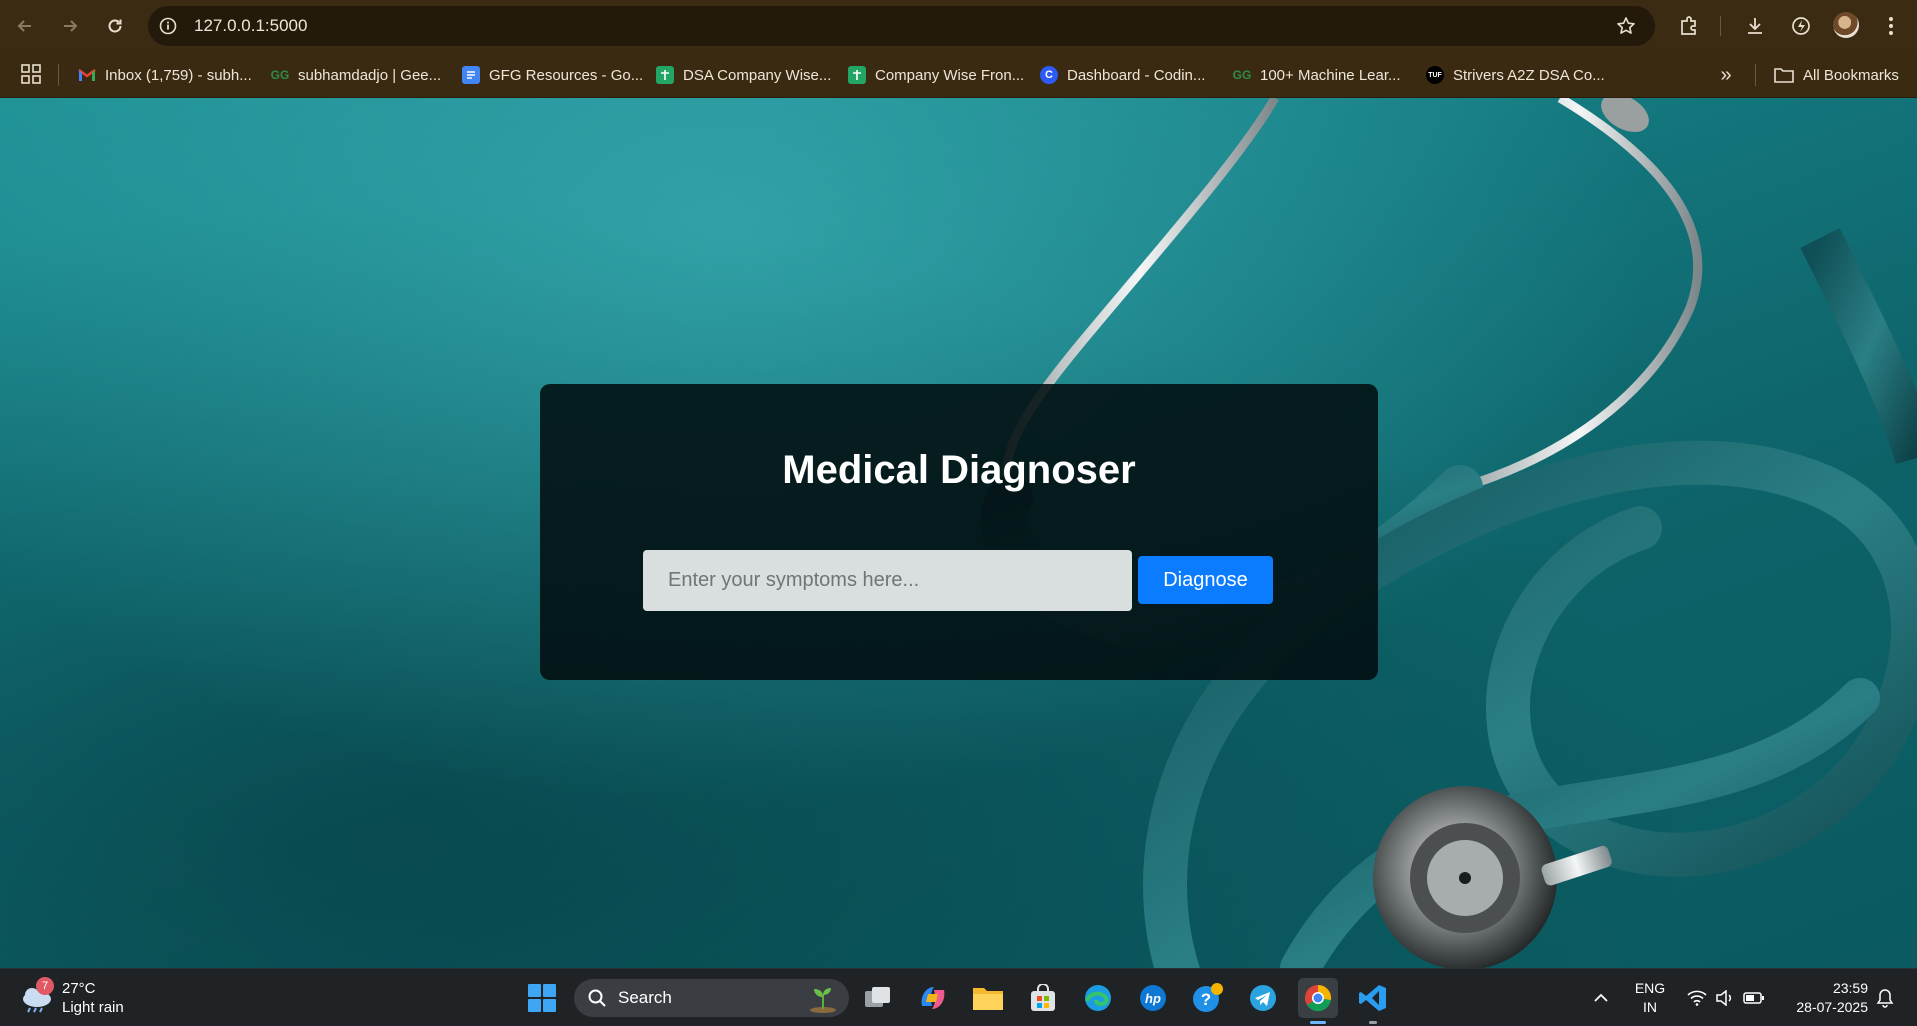 The image size is (1917, 1026). Describe the element at coordinates (168, 26) in the screenshot. I see `site-info-icon` at that location.